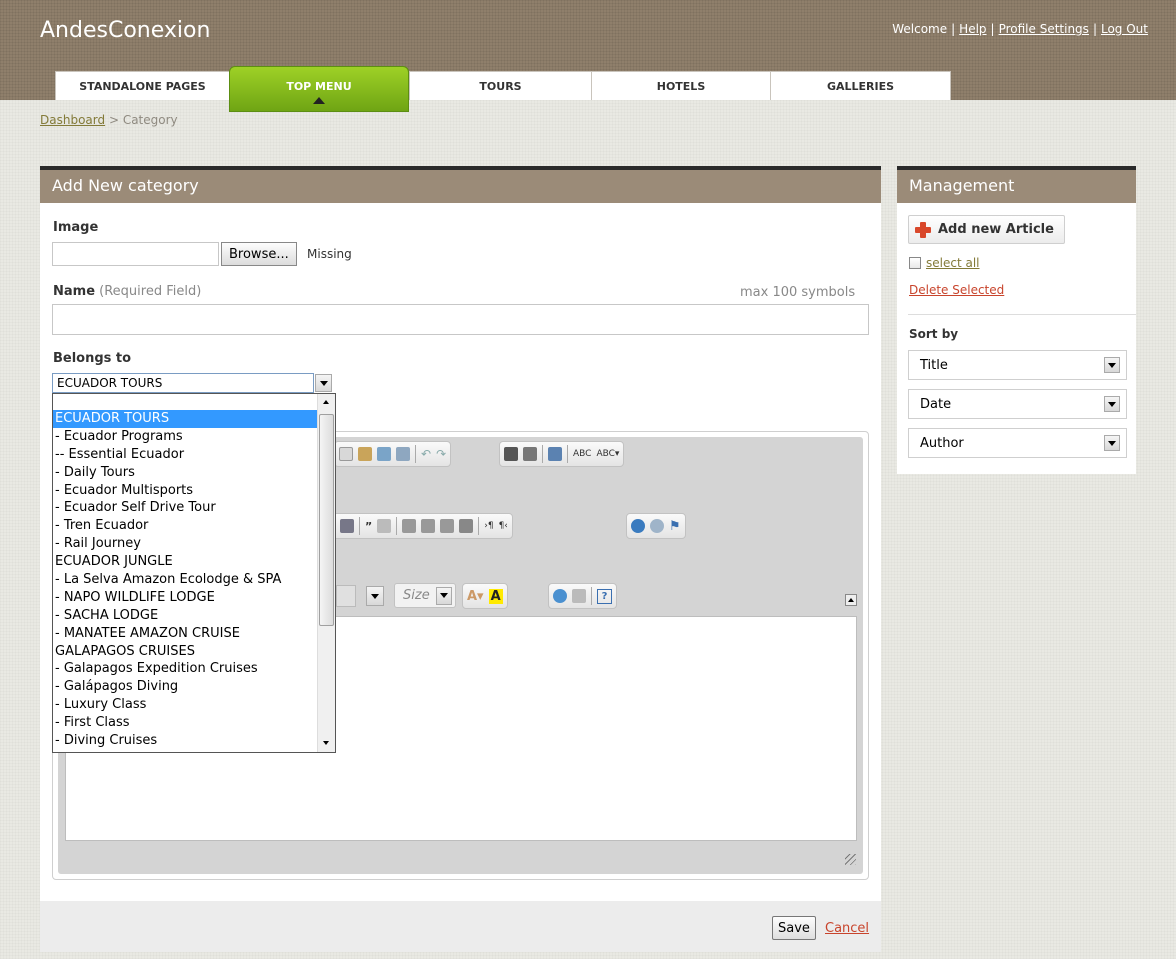 The image size is (1176, 959). I want to click on sort-author-select: Author, so click(1017, 443).